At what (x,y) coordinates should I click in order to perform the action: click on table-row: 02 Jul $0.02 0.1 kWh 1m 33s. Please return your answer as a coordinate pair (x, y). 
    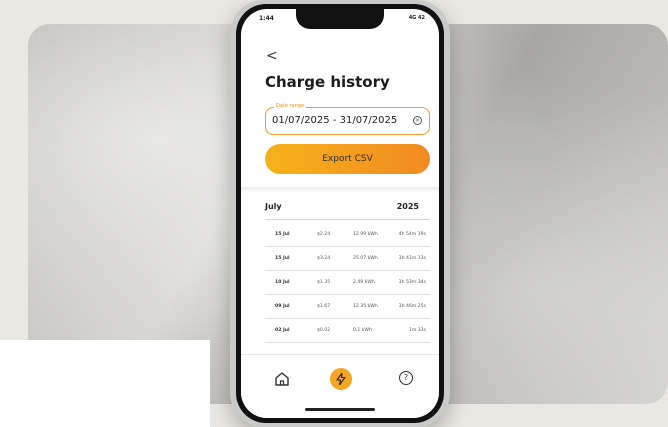
    Looking at the image, I should click on (347, 331).